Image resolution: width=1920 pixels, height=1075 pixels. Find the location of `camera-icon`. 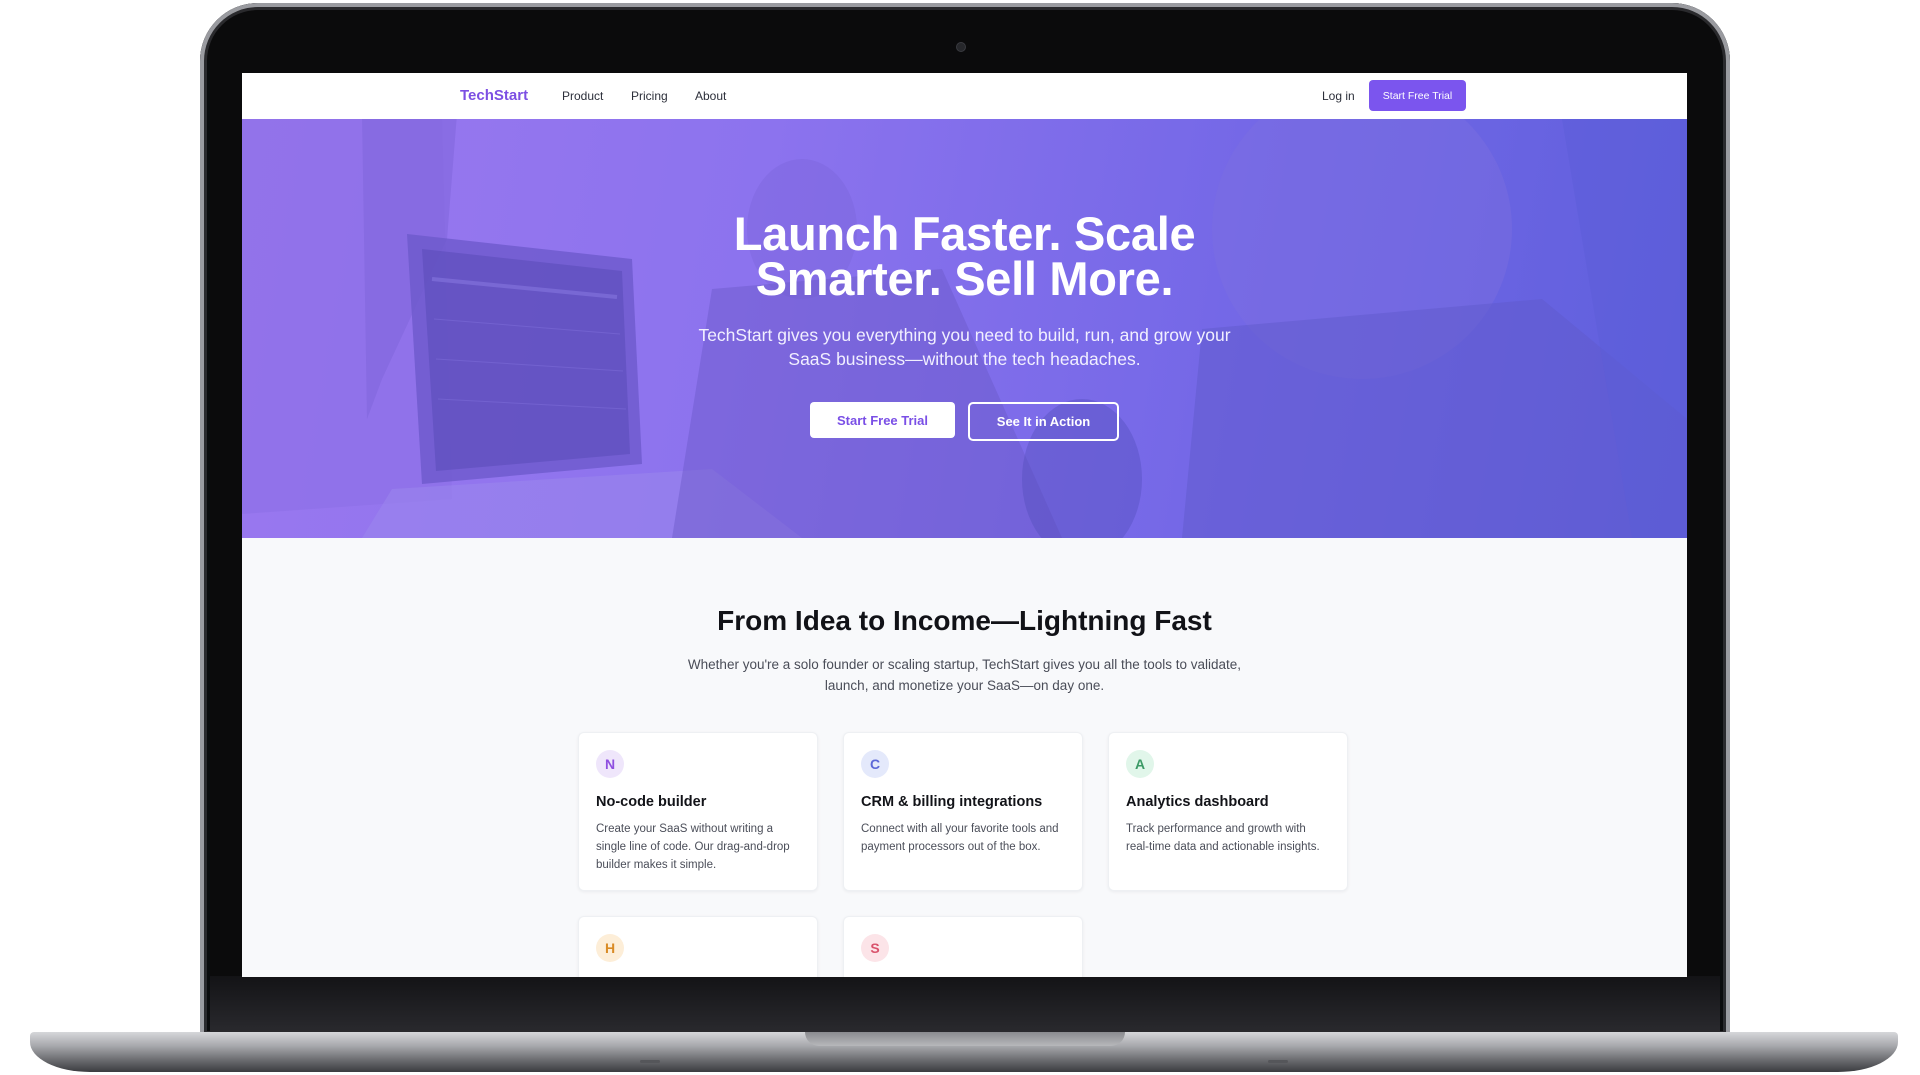

camera-icon is located at coordinates (961, 47).